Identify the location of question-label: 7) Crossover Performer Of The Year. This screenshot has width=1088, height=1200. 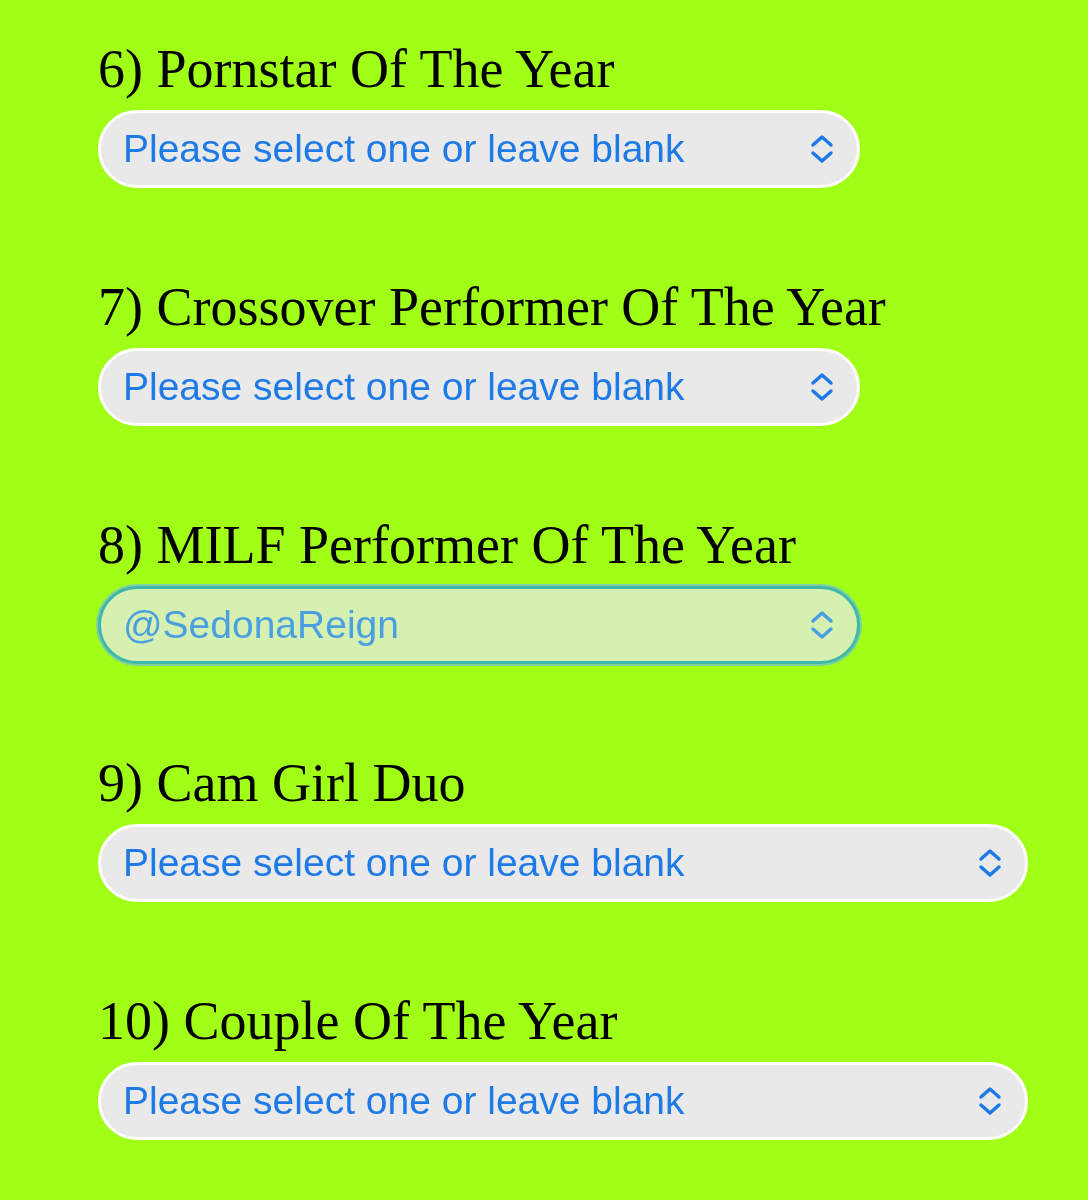
(492, 307).